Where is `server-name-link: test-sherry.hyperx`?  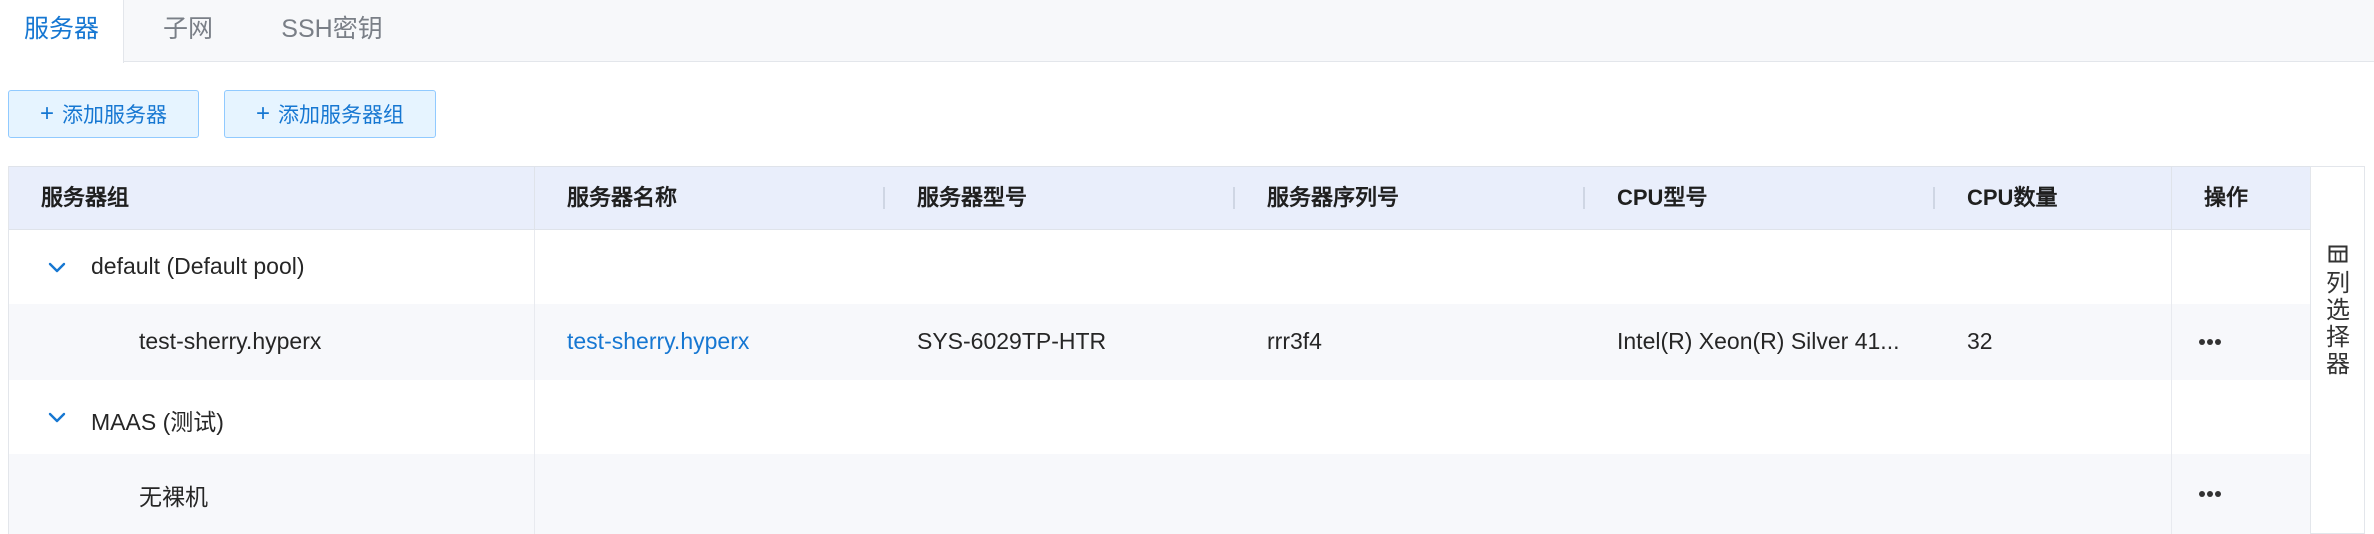
server-name-link: test-sherry.hyperx is located at coordinates (658, 341).